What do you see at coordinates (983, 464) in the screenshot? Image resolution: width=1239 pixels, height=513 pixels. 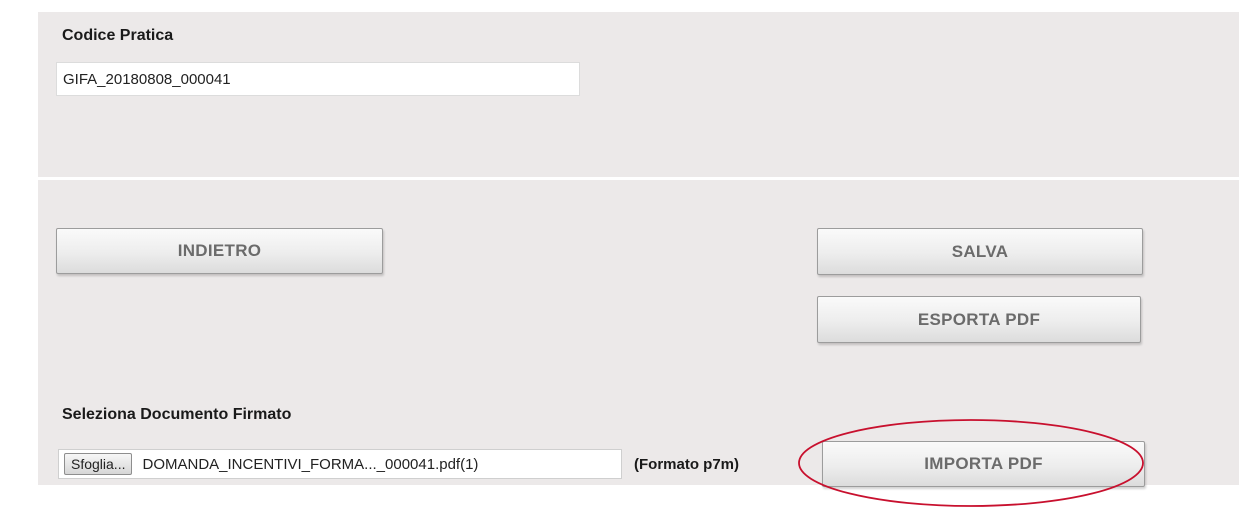 I see `import-pdf-button: IMPORTA PDF` at bounding box center [983, 464].